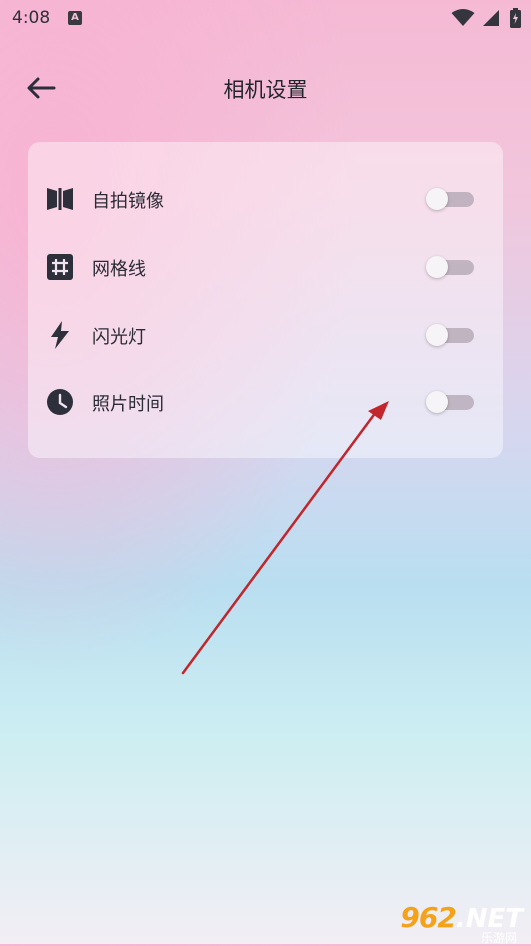  Describe the element at coordinates (461, 923) in the screenshot. I see `watermark-logo: 962.NET 乐游网` at that location.